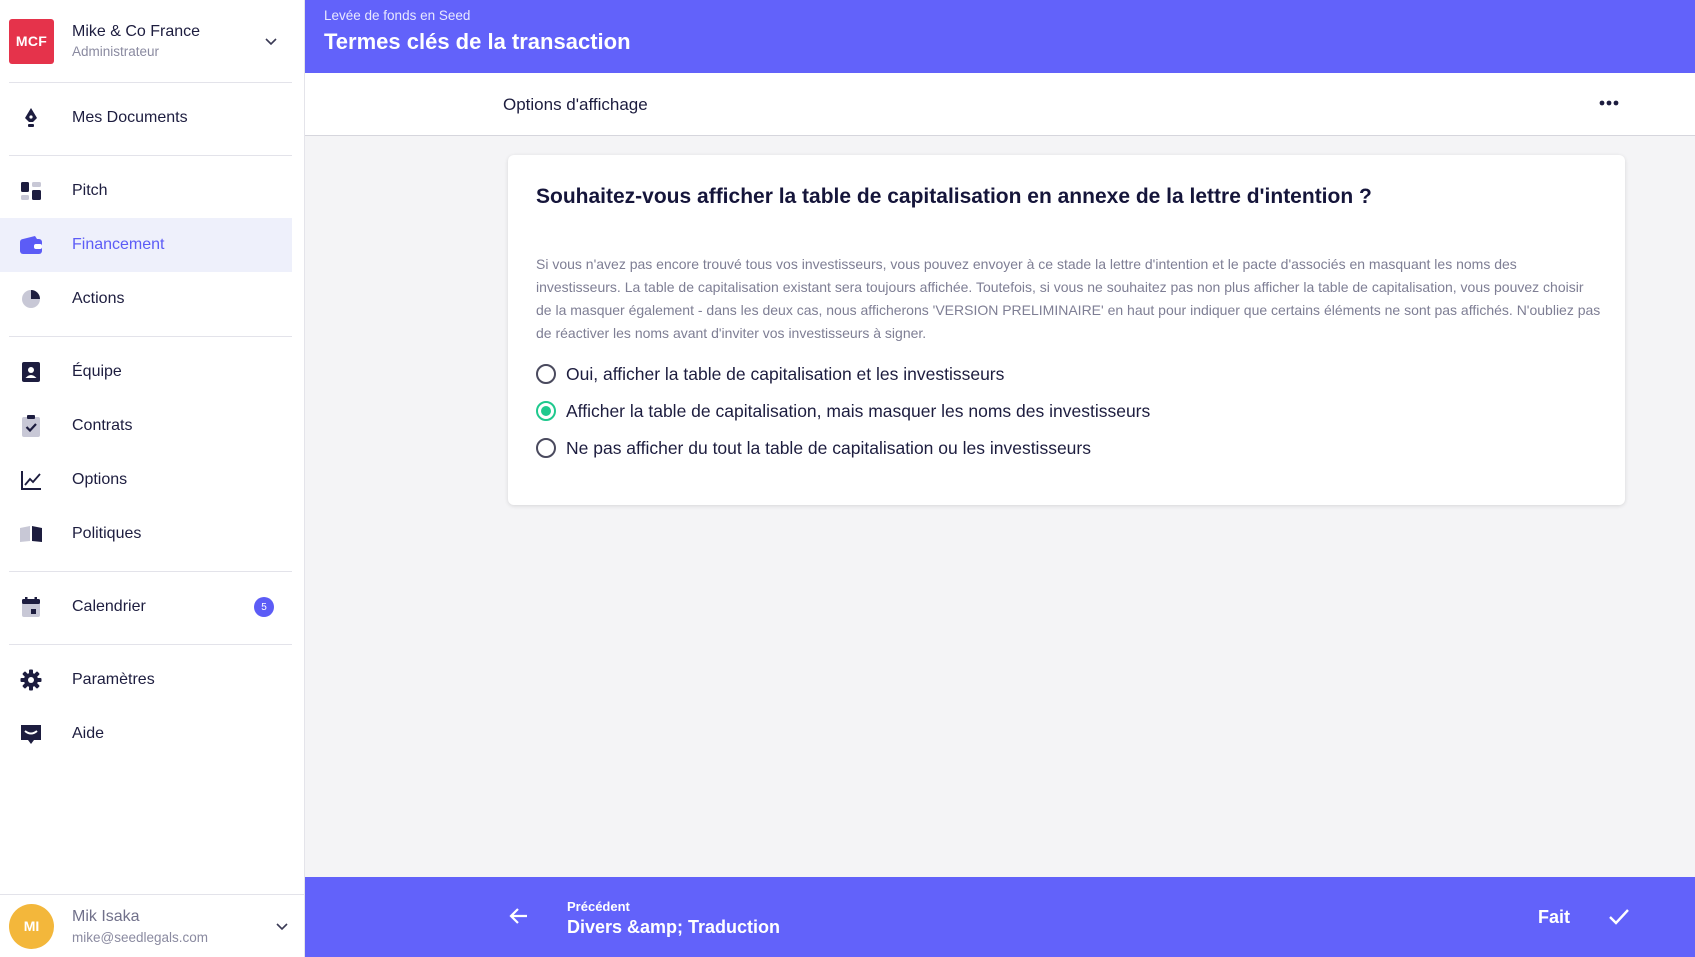 The image size is (1695, 957). I want to click on sidebar-item-aide: Aide, so click(146, 734).